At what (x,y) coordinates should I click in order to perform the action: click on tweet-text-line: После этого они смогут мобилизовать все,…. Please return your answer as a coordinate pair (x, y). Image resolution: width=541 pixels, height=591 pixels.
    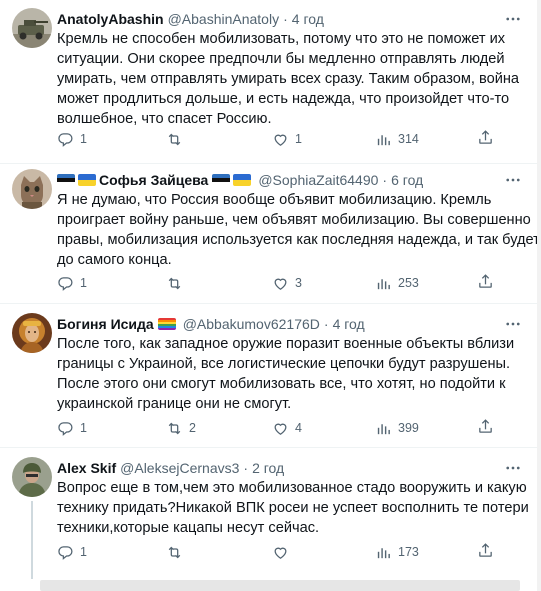
    Looking at the image, I should click on (281, 384).